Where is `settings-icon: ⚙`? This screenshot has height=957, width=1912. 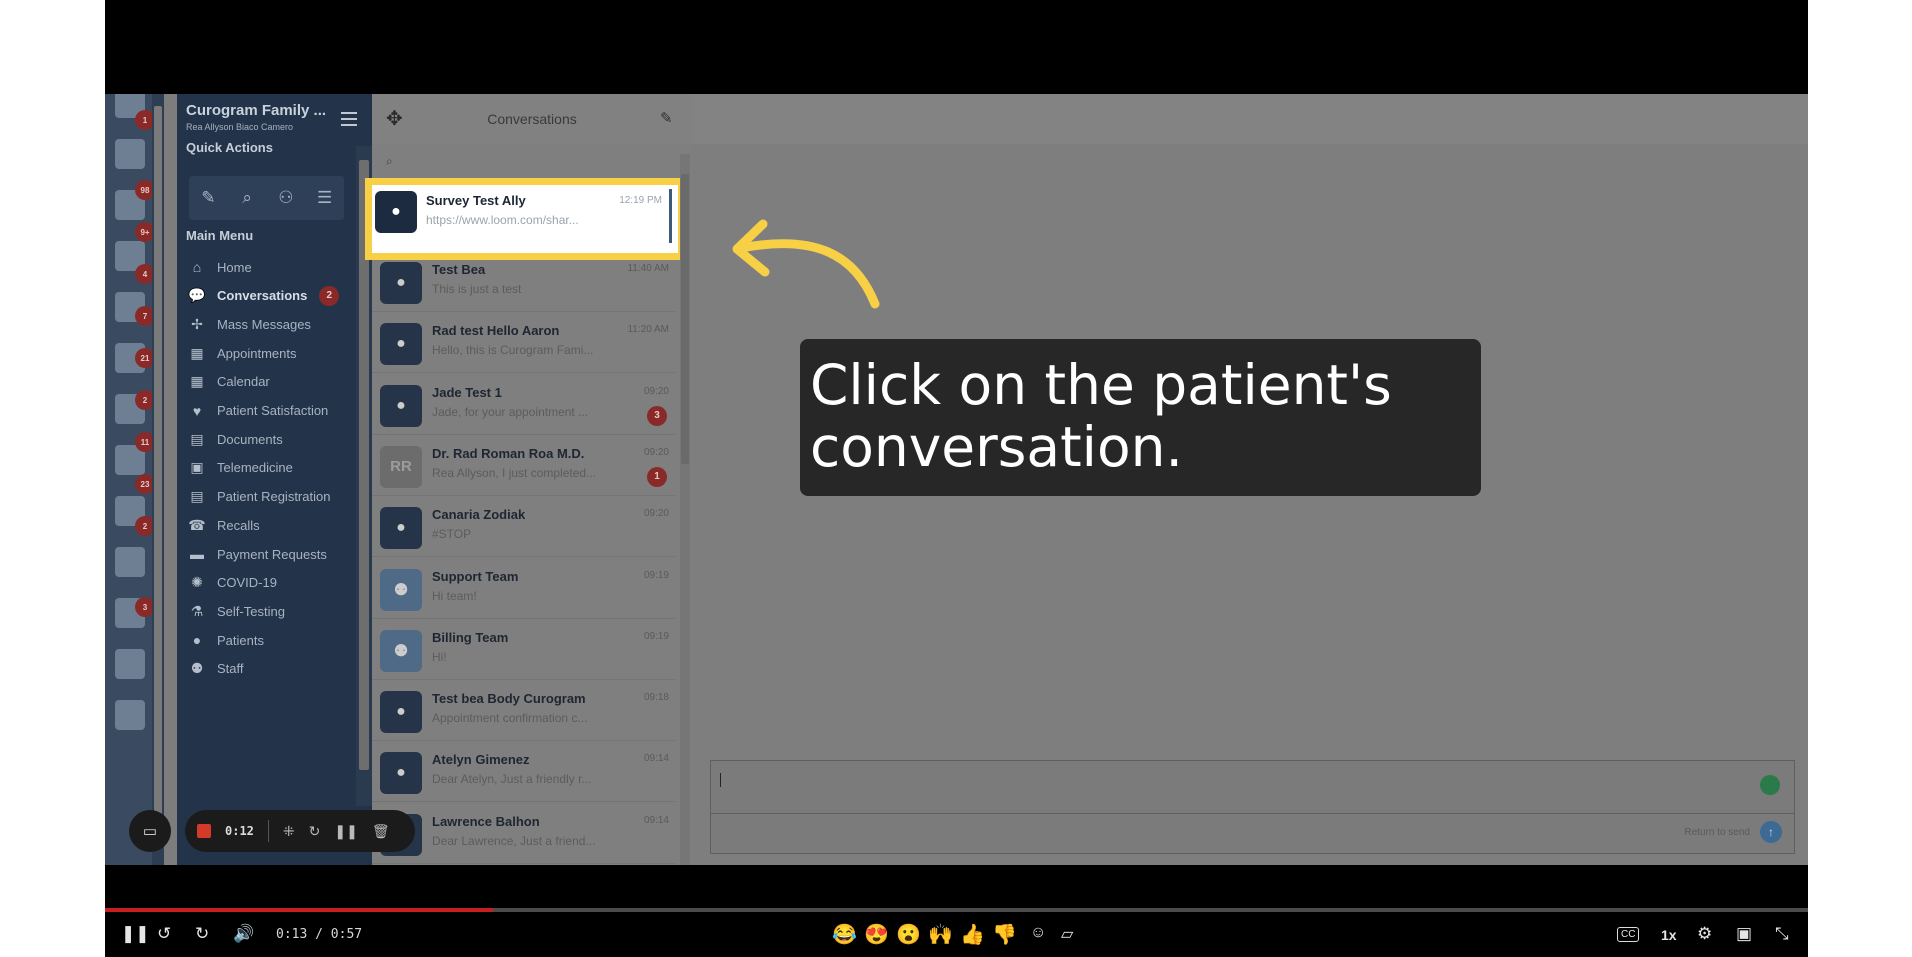
settings-icon: ⚙ is located at coordinates (1704, 934).